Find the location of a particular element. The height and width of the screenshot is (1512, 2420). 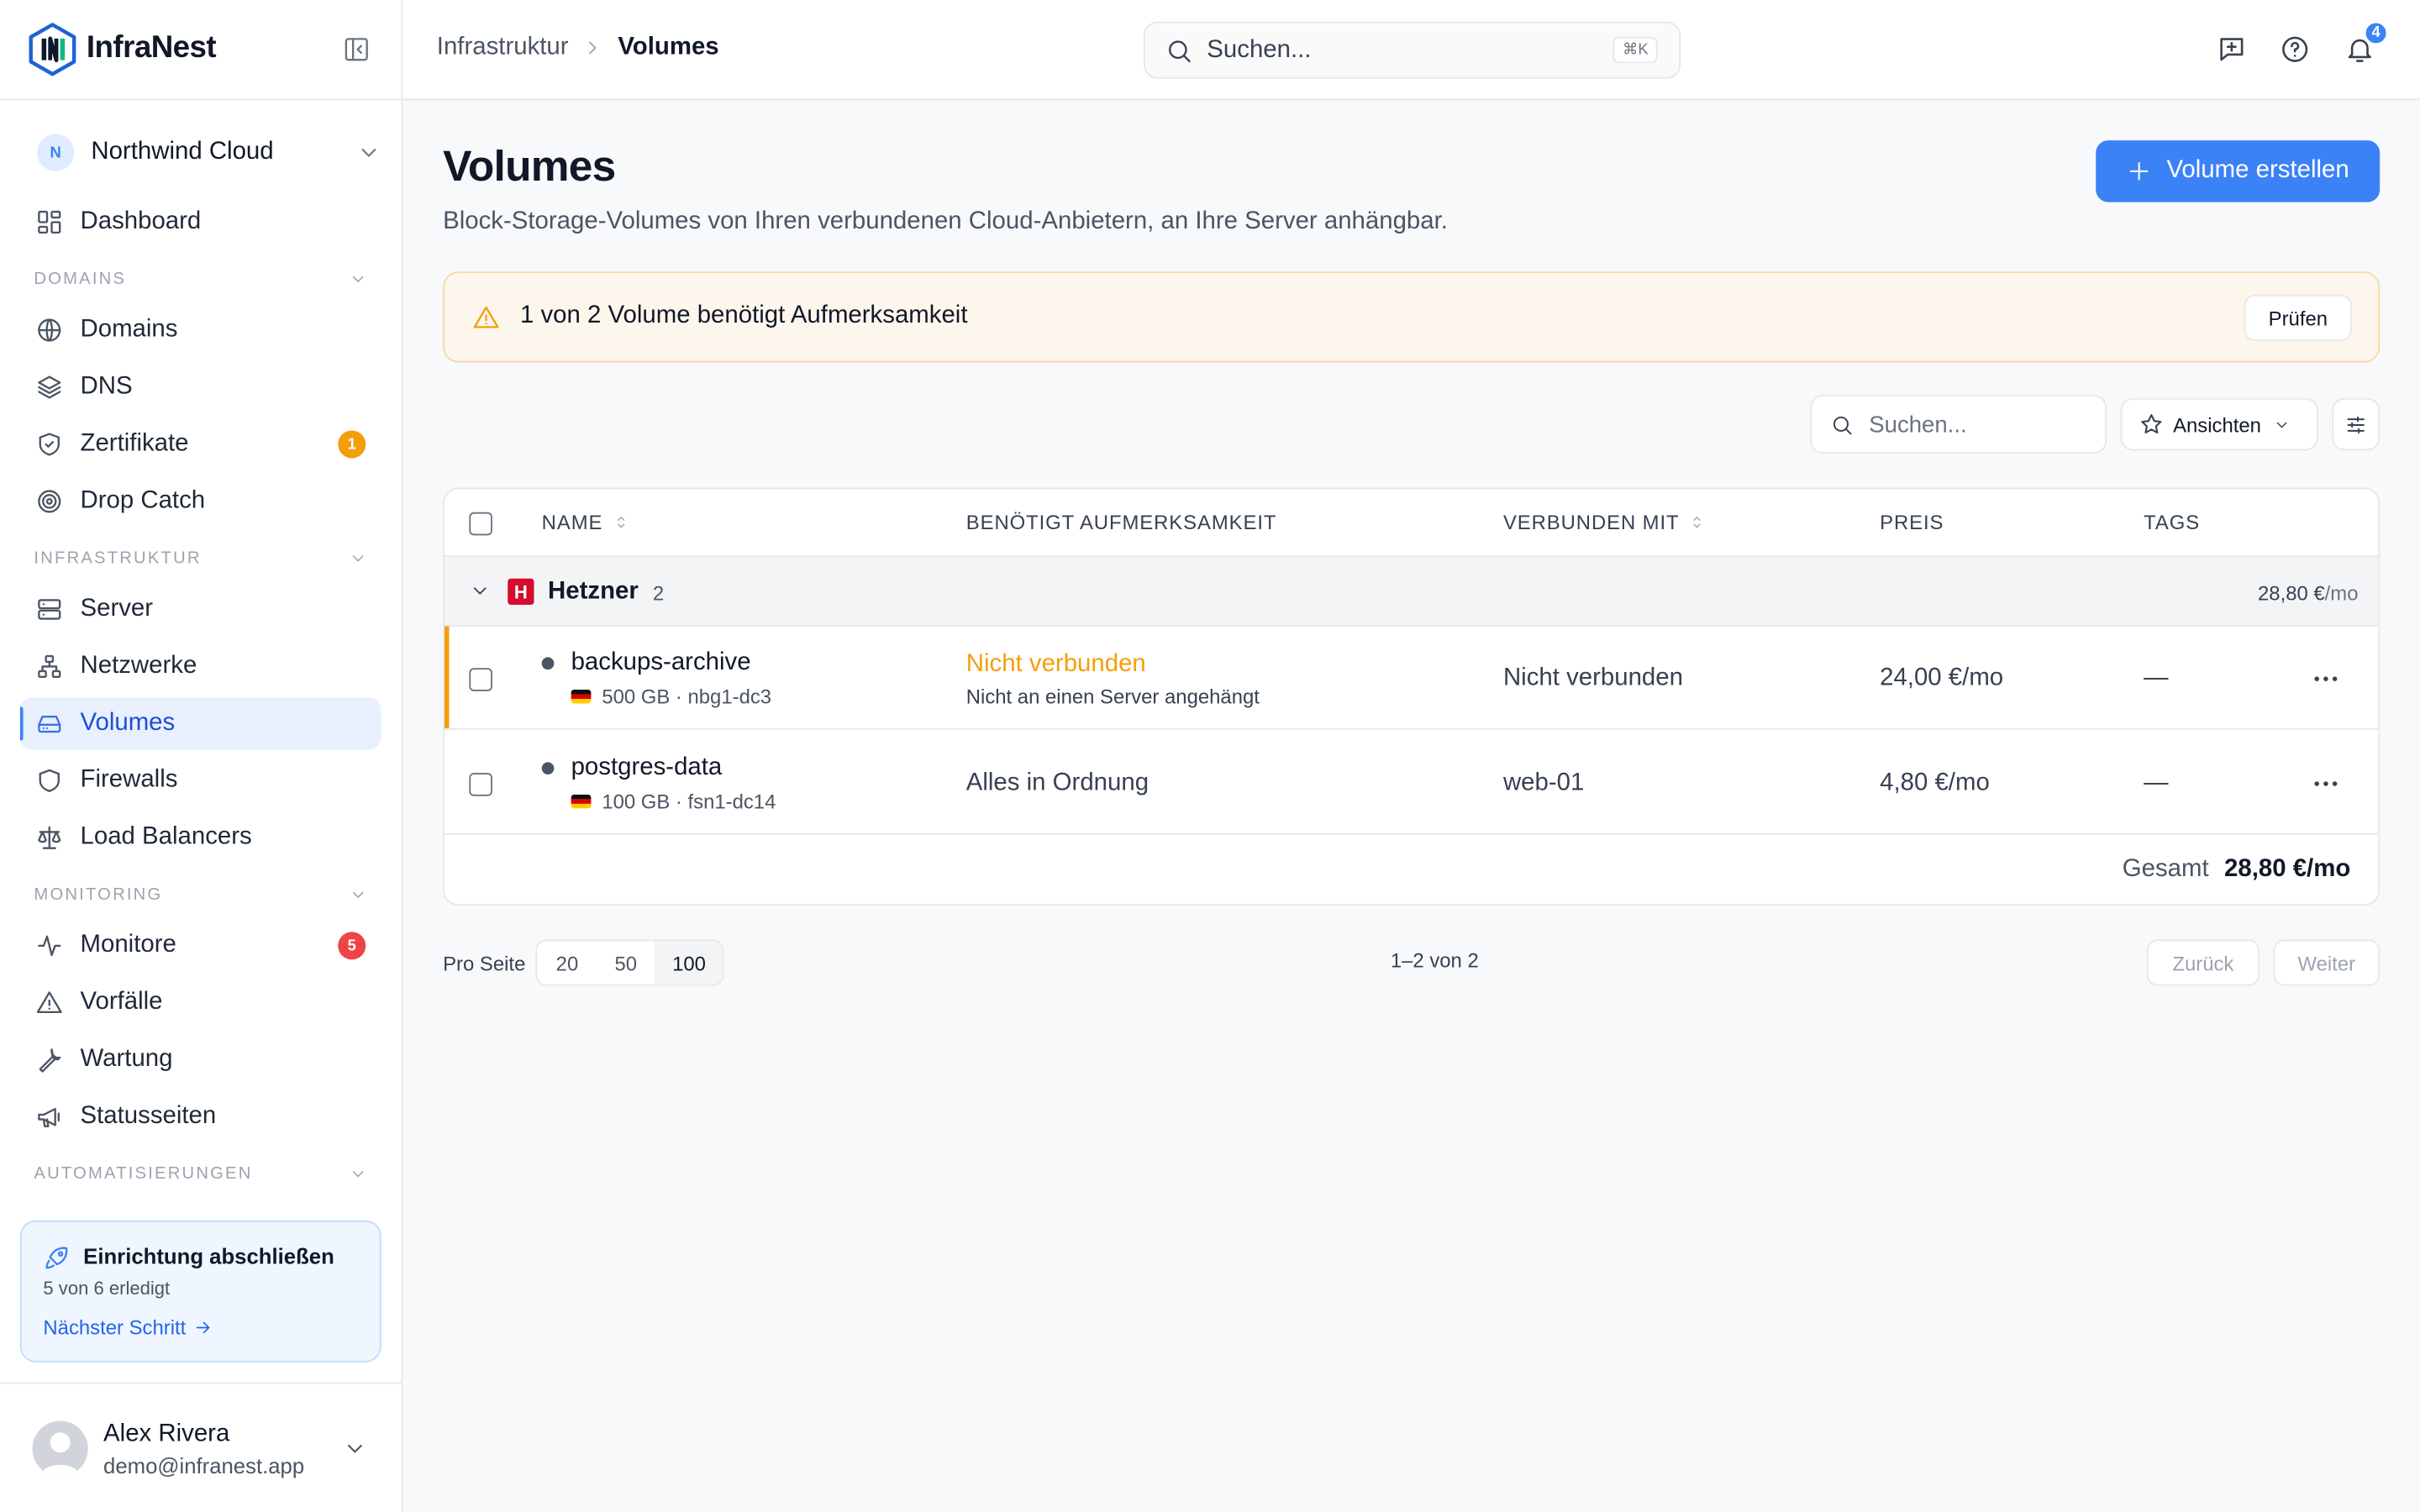

sidebar-item-server: Server is located at coordinates (200, 609).